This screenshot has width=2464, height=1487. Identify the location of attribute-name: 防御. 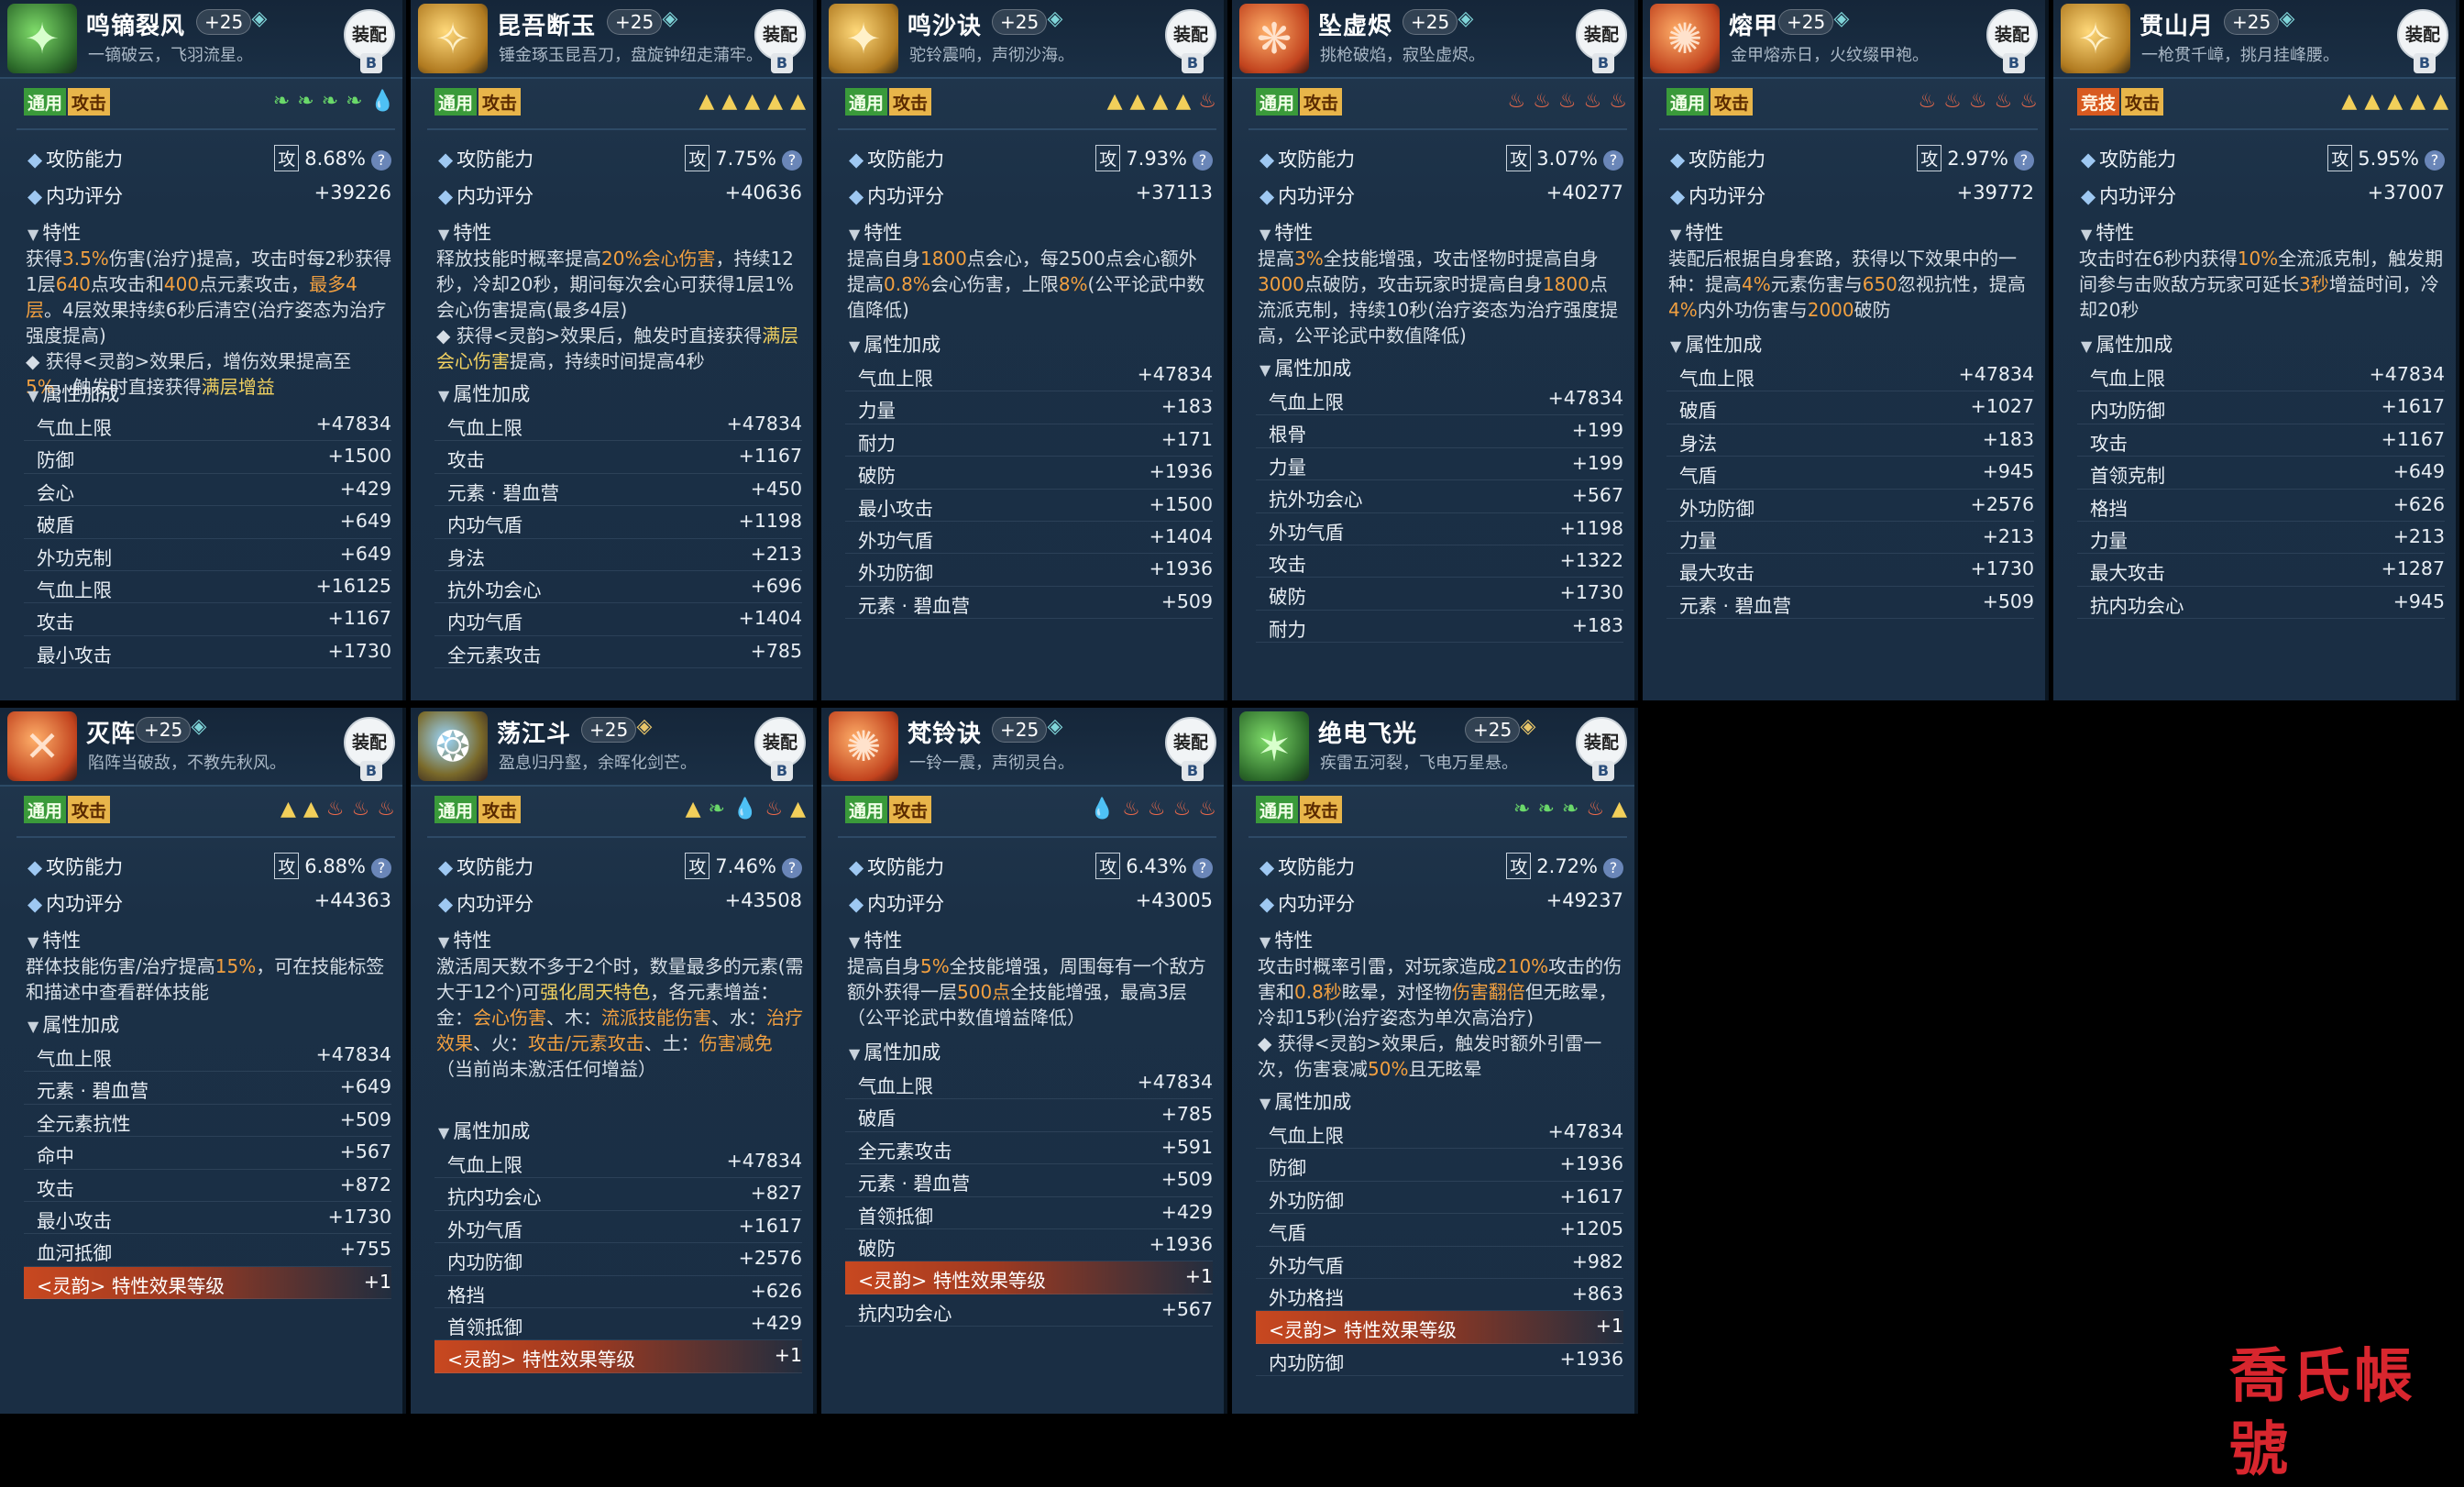
(55, 460).